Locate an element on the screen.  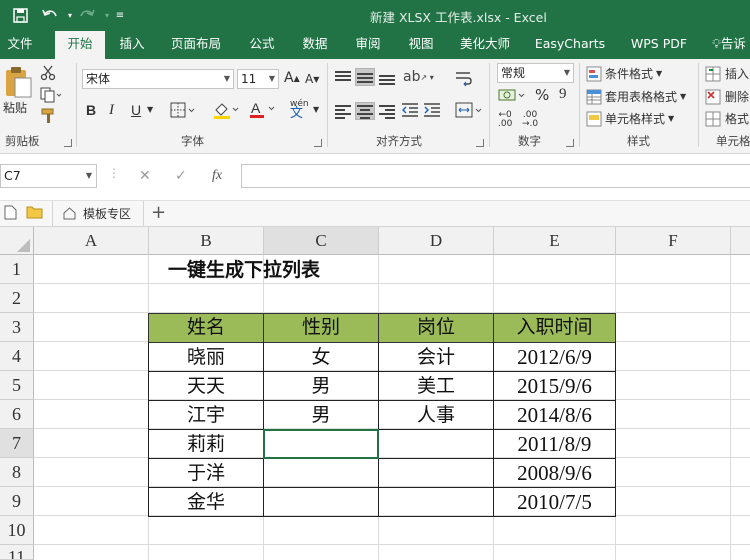
select-all-corner is located at coordinates (17, 241).